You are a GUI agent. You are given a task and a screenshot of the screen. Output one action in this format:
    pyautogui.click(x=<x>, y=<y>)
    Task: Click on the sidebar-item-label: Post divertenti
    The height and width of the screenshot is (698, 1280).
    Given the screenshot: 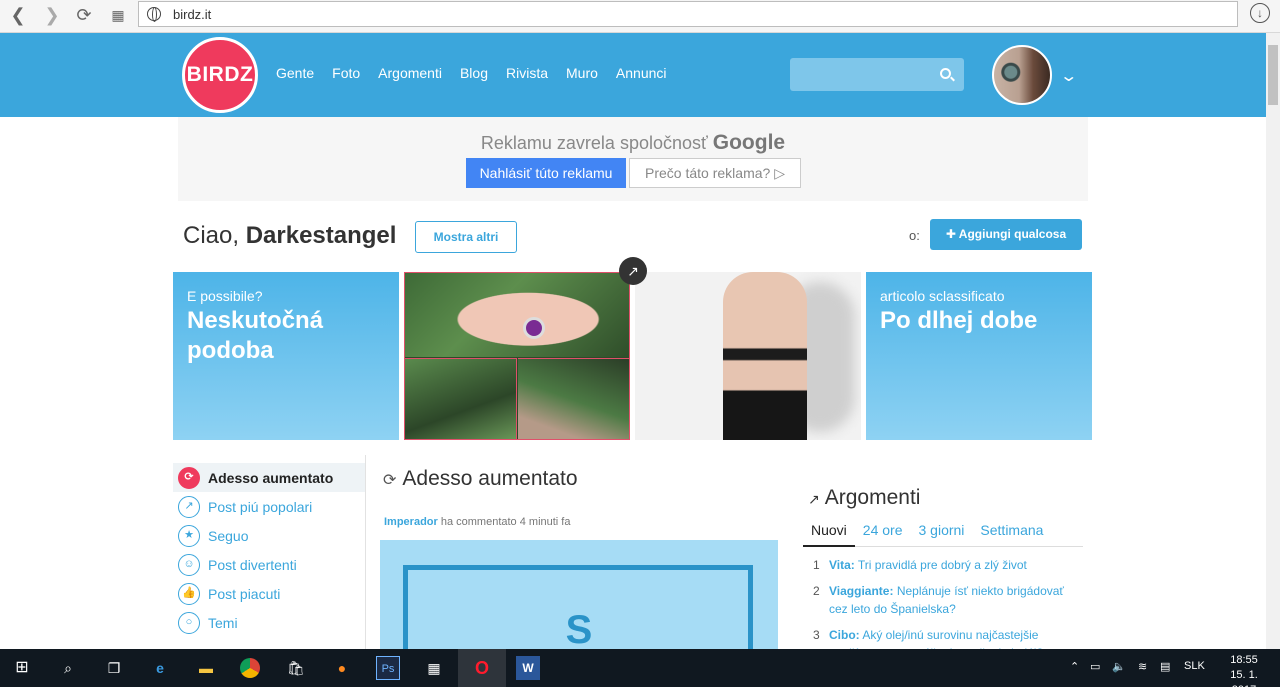 What is the action you would take?
    pyautogui.click(x=252, y=564)
    